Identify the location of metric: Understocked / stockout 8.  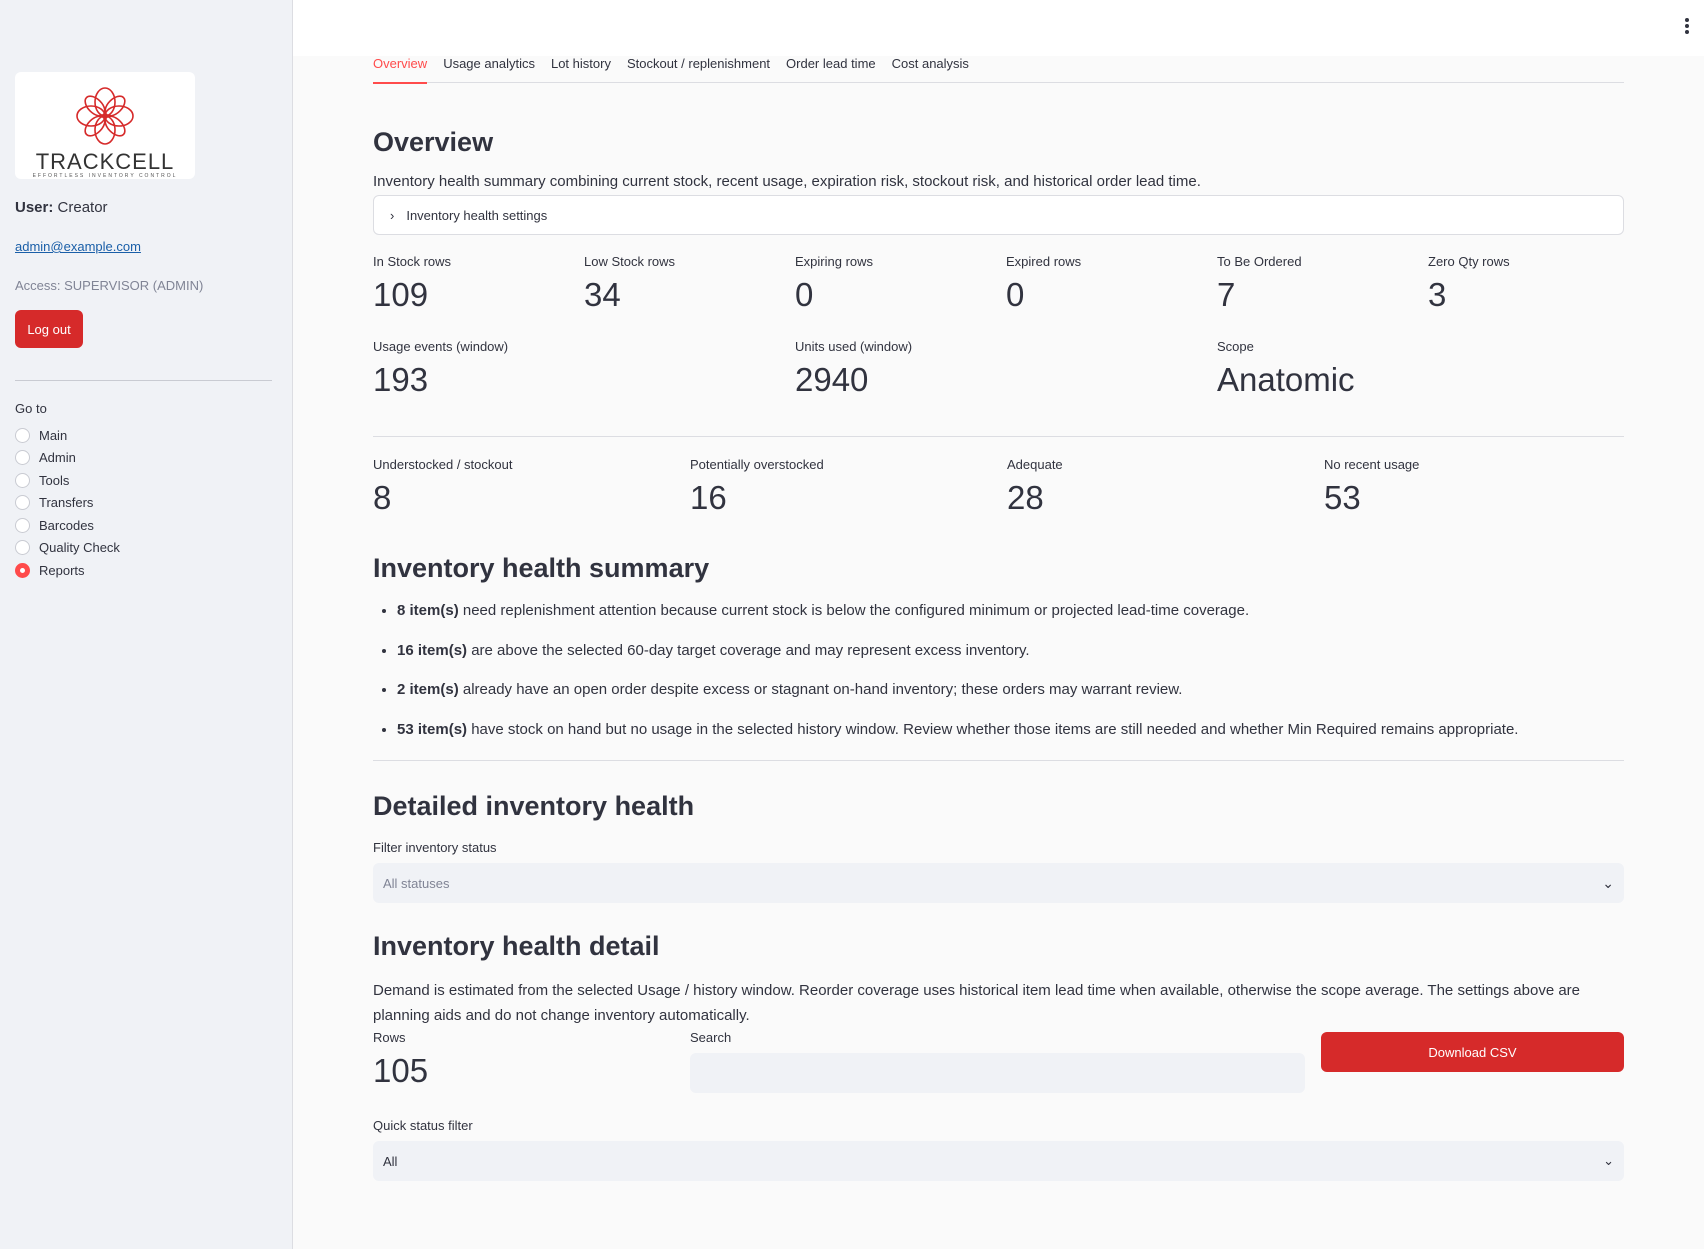
(531, 487).